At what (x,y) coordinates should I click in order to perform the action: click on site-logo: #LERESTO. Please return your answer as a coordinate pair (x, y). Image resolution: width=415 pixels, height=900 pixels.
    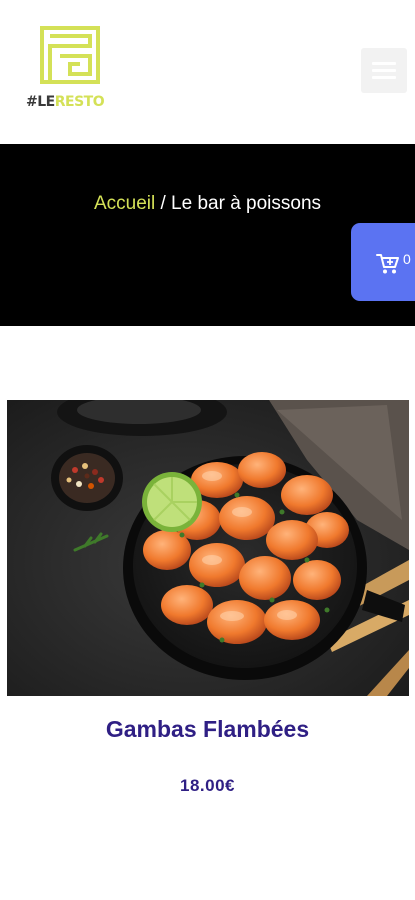
    Looking at the image, I should click on (70, 71).